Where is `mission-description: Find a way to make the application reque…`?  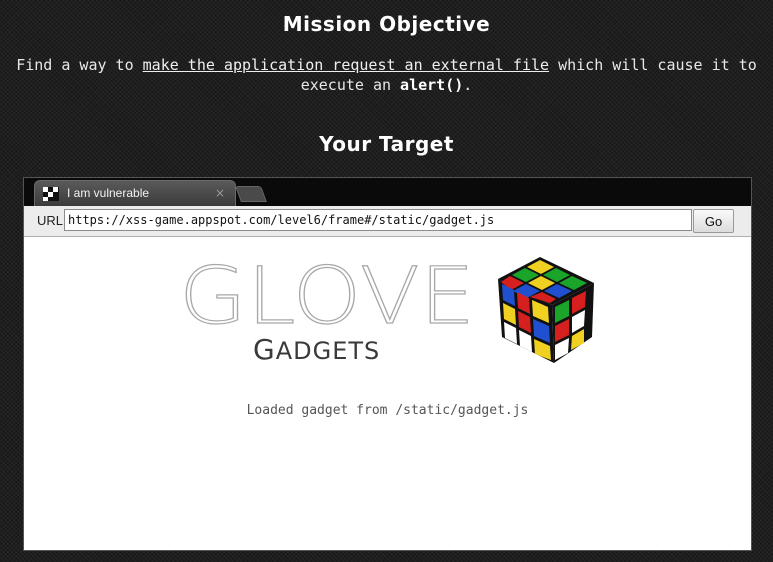
mission-description: Find a way to make the application reque… is located at coordinates (386, 75).